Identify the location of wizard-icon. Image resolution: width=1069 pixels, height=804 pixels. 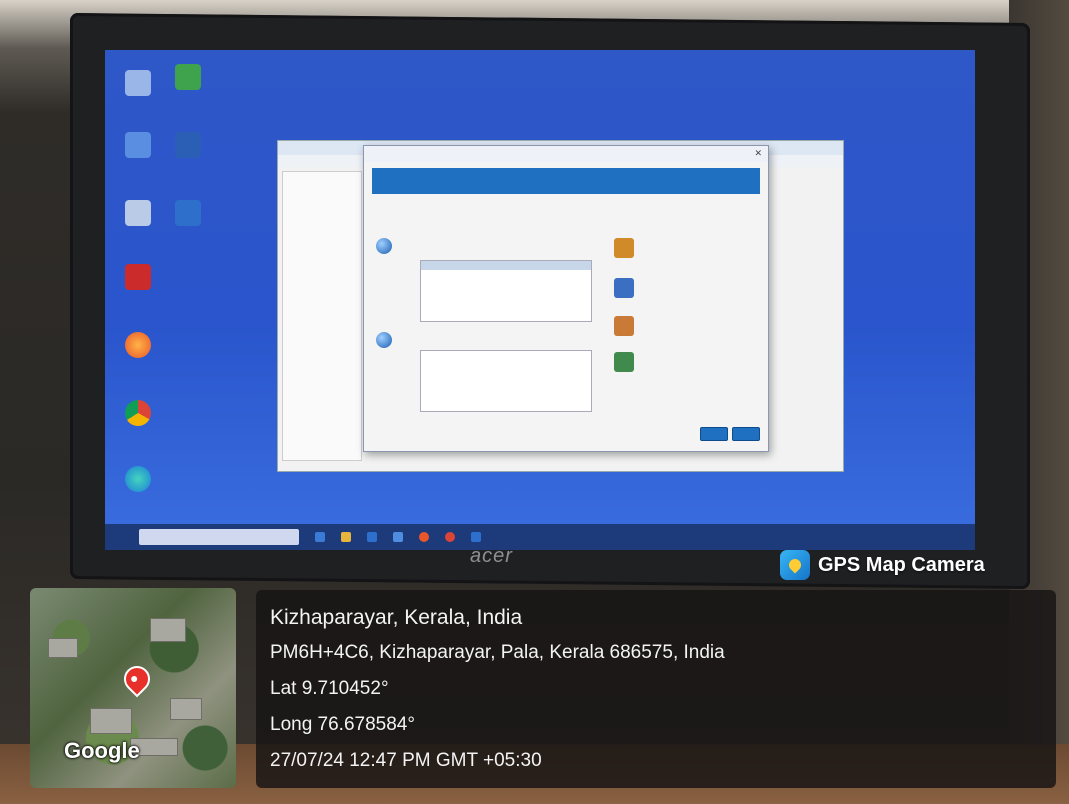
(624, 362).